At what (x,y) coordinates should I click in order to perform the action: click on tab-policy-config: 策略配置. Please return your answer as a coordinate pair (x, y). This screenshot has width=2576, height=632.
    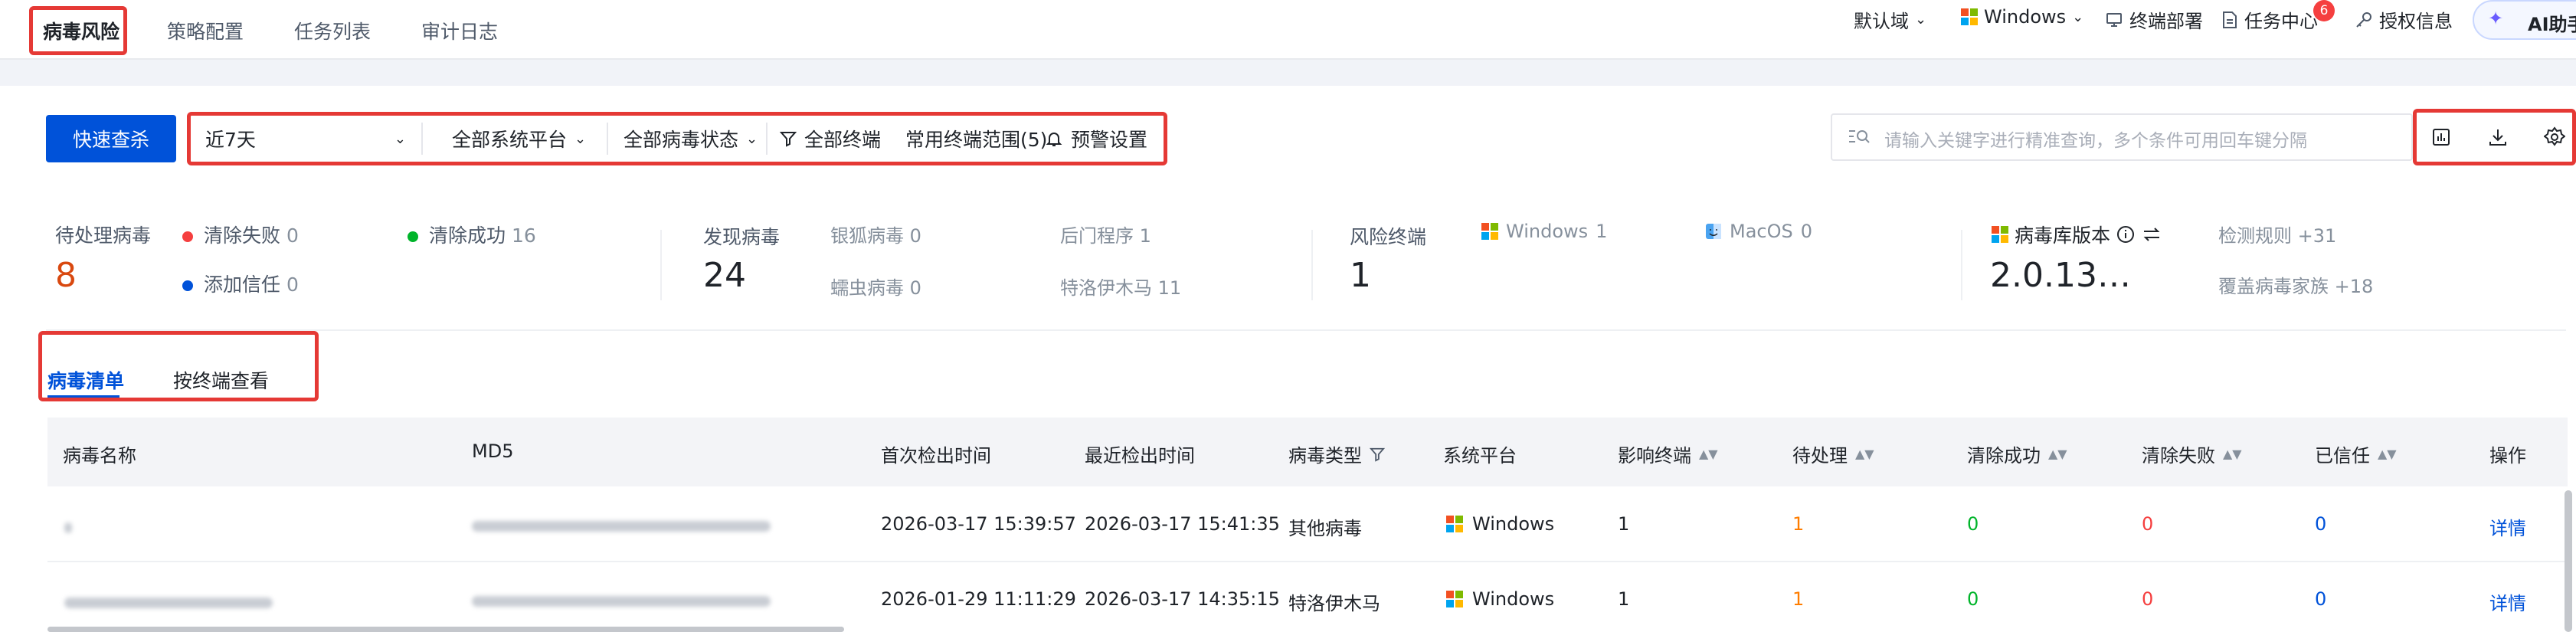
    Looking at the image, I should click on (205, 31).